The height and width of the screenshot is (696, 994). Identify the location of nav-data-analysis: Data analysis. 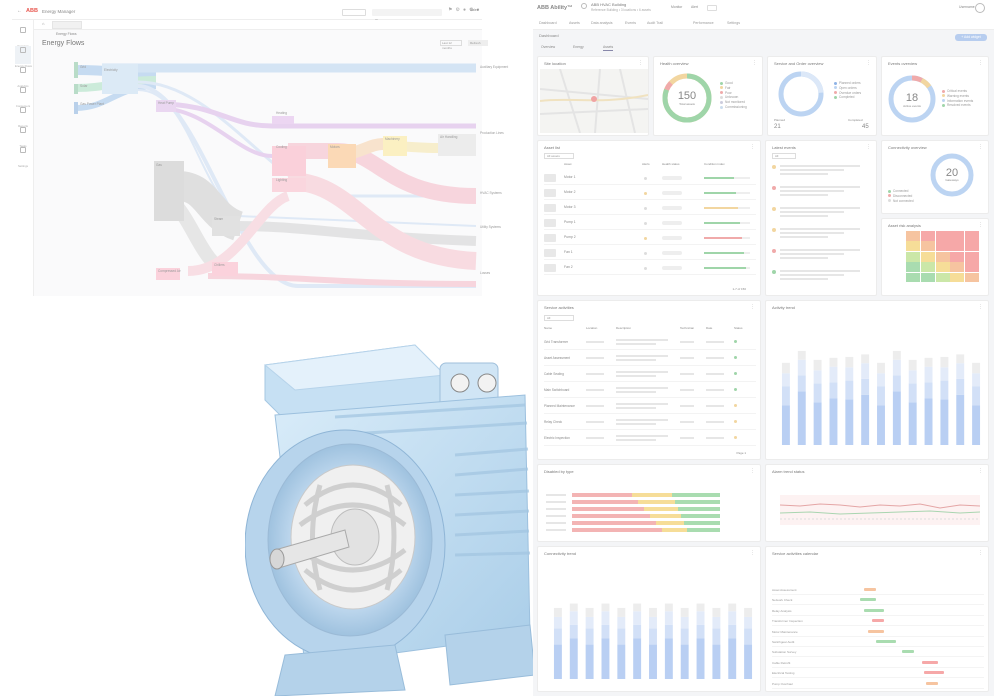
(602, 23).